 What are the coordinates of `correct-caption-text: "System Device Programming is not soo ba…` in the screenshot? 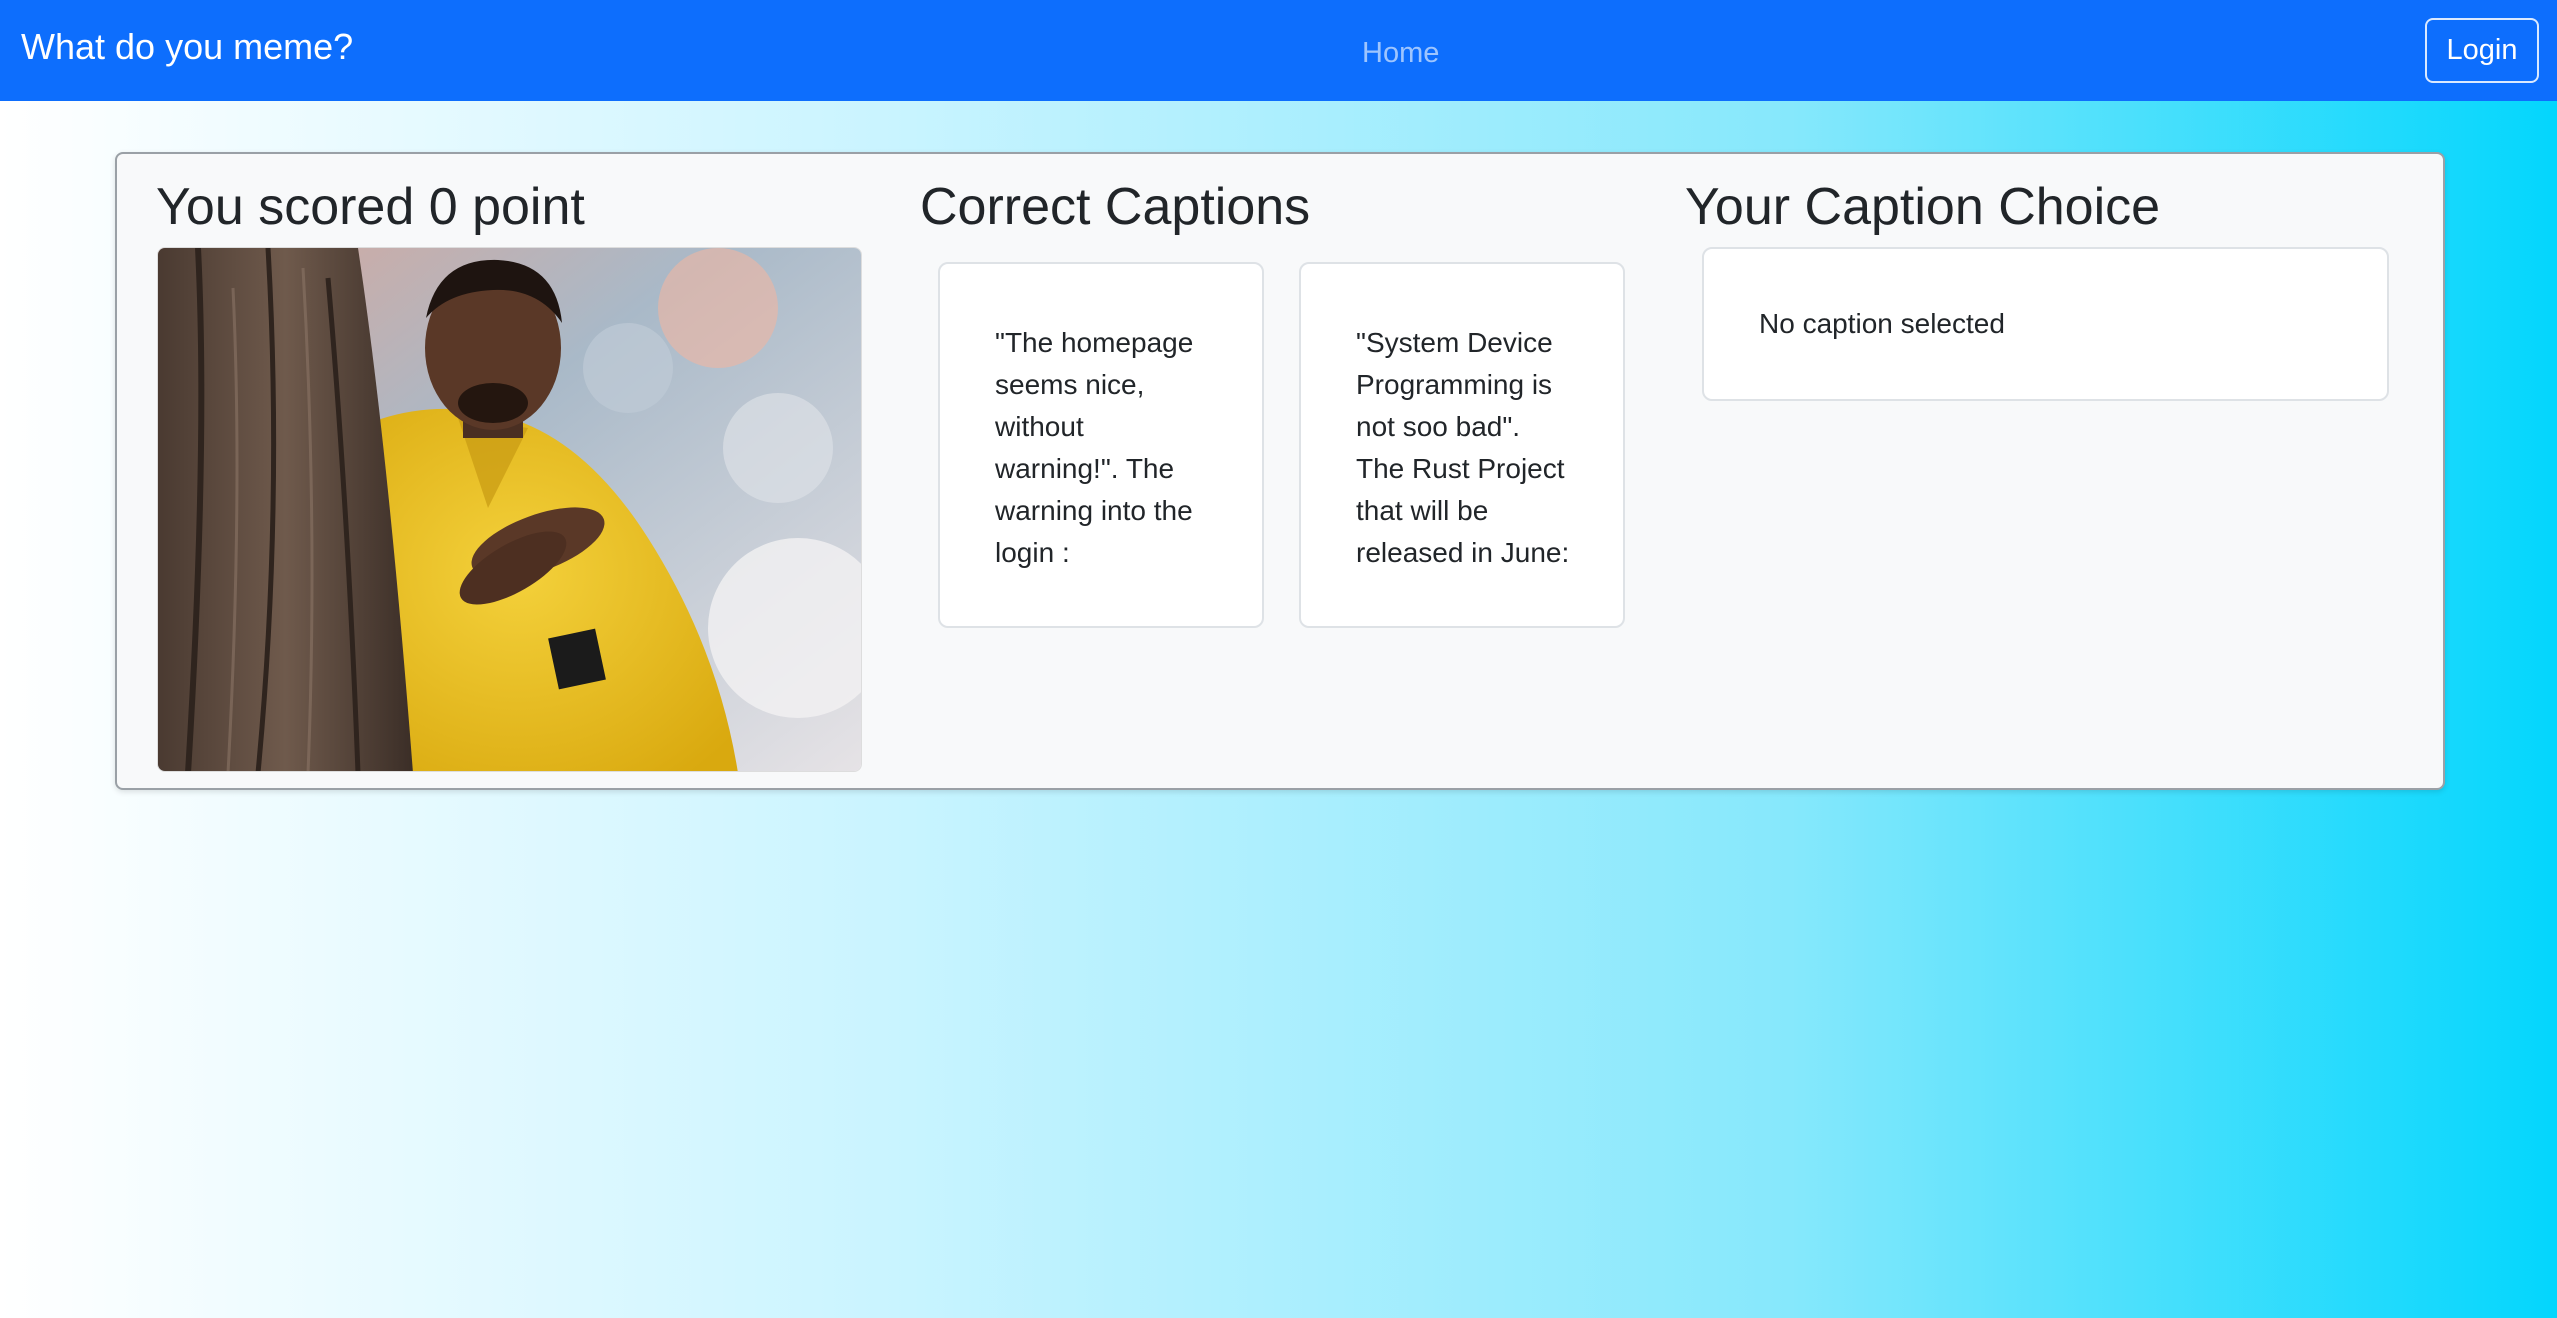 It's located at (1463, 447).